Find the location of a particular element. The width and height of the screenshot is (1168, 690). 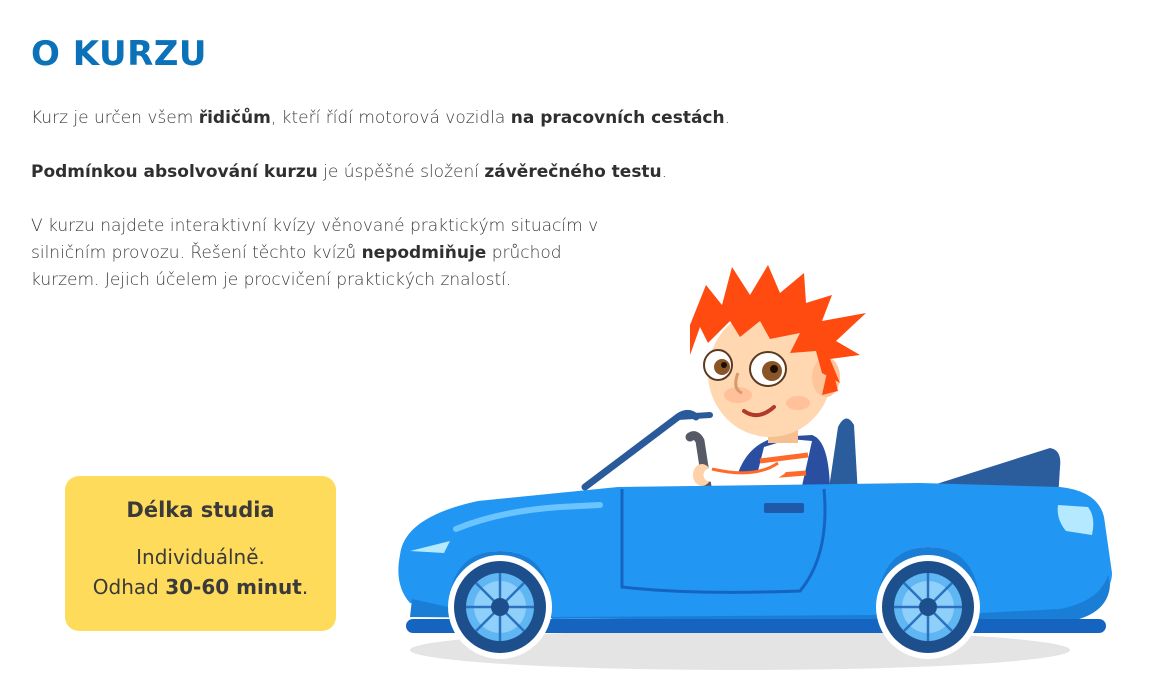

text: Odhad is located at coordinates (129, 587).